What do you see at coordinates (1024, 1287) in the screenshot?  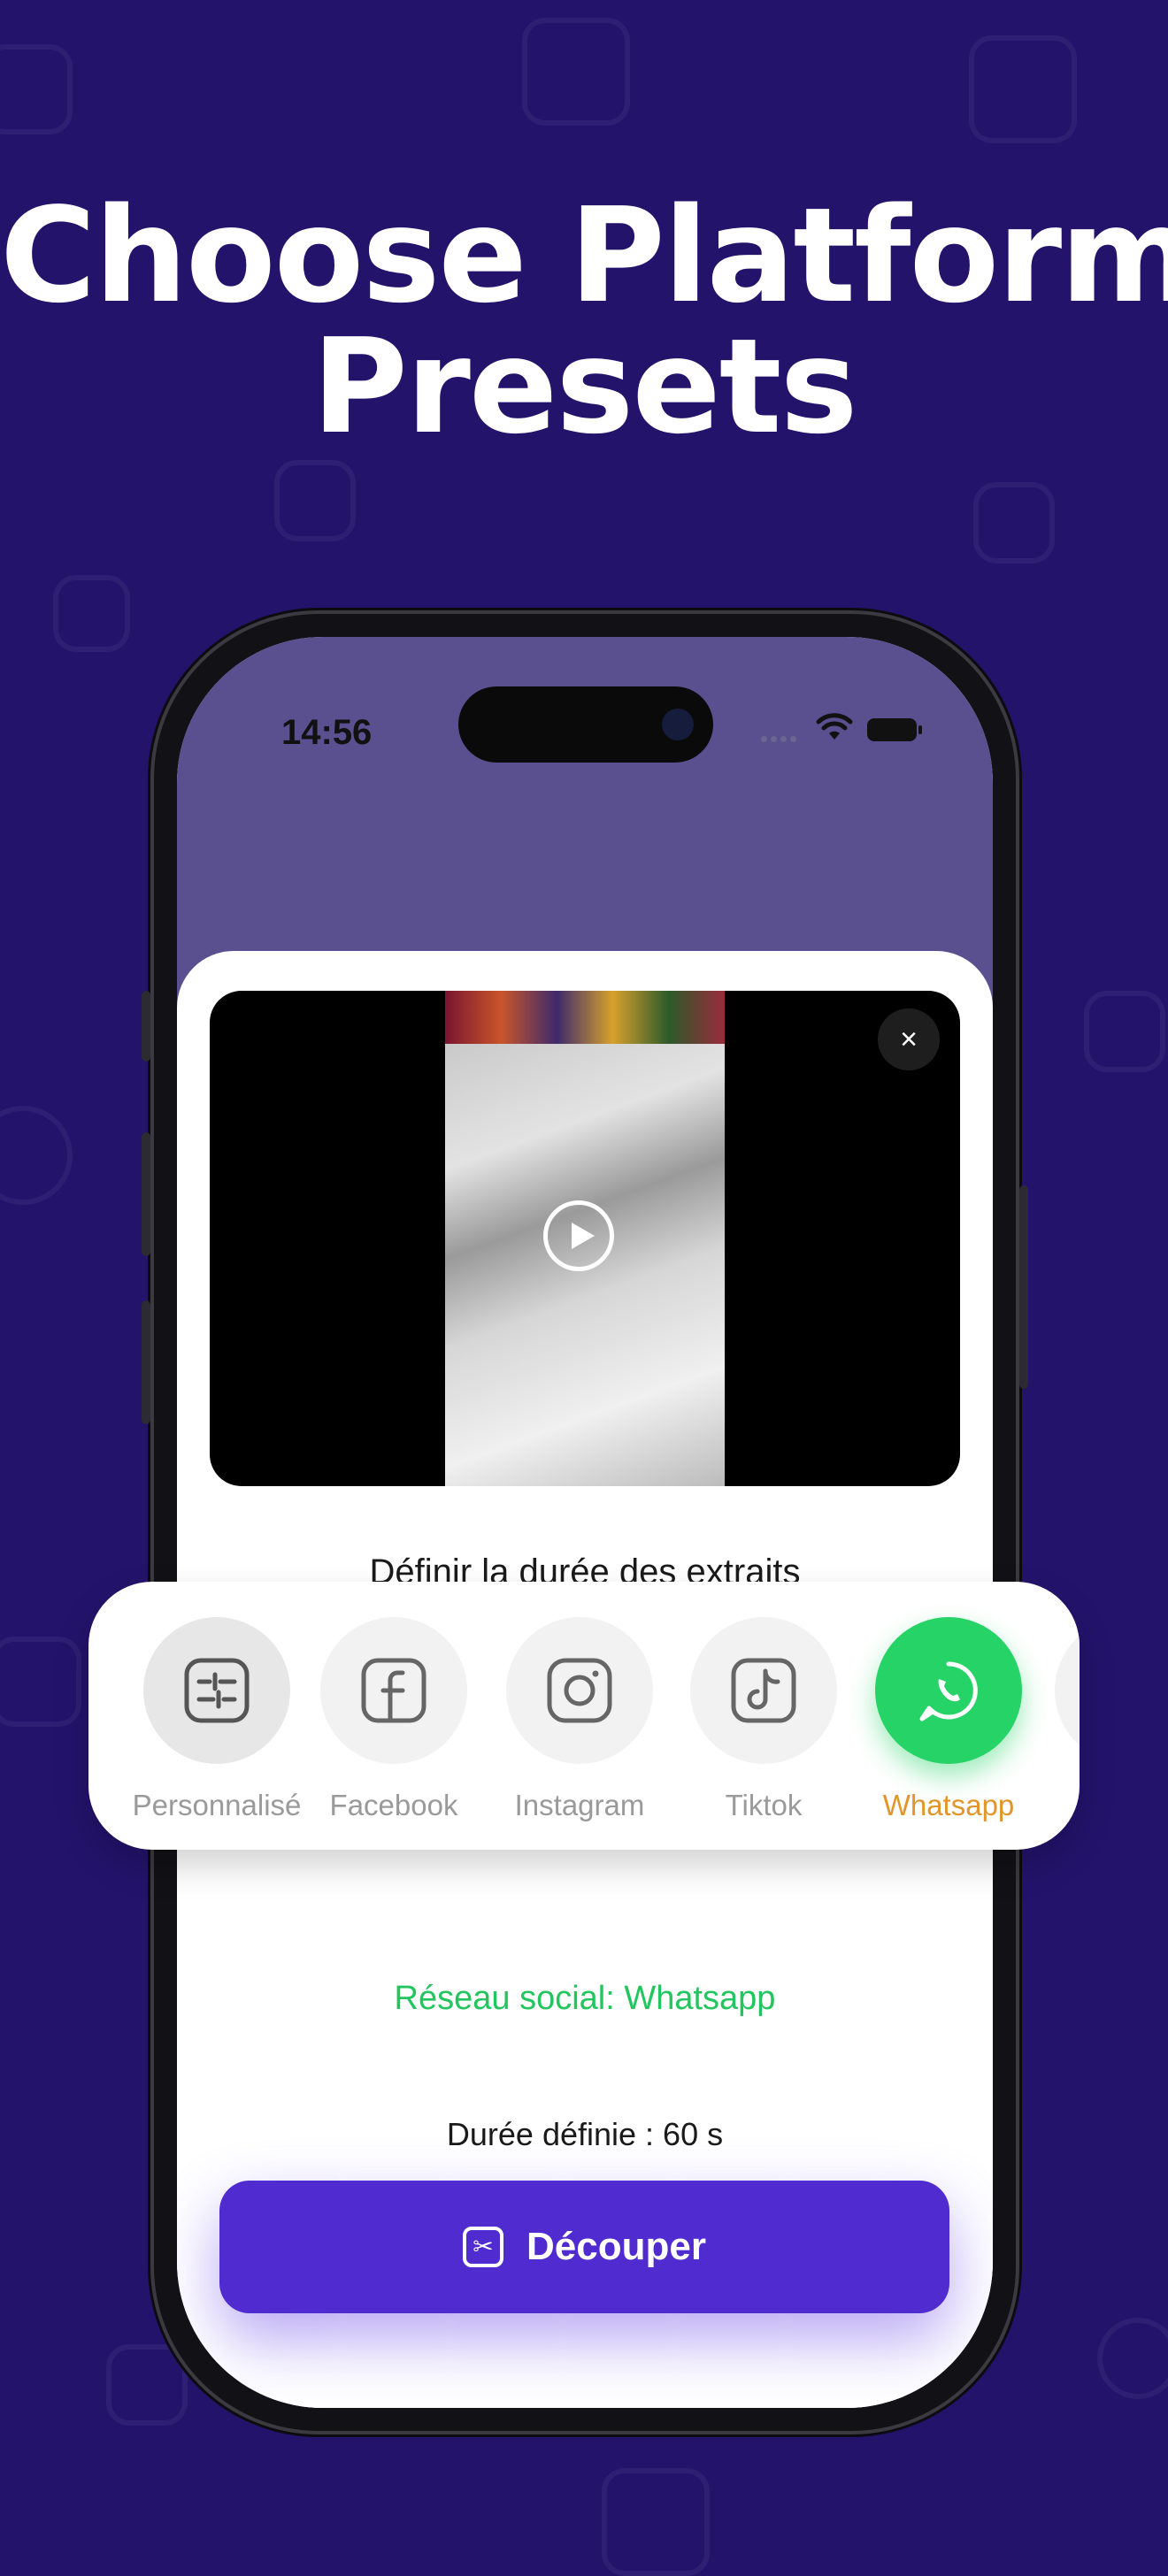 I see `phone-power-button` at bounding box center [1024, 1287].